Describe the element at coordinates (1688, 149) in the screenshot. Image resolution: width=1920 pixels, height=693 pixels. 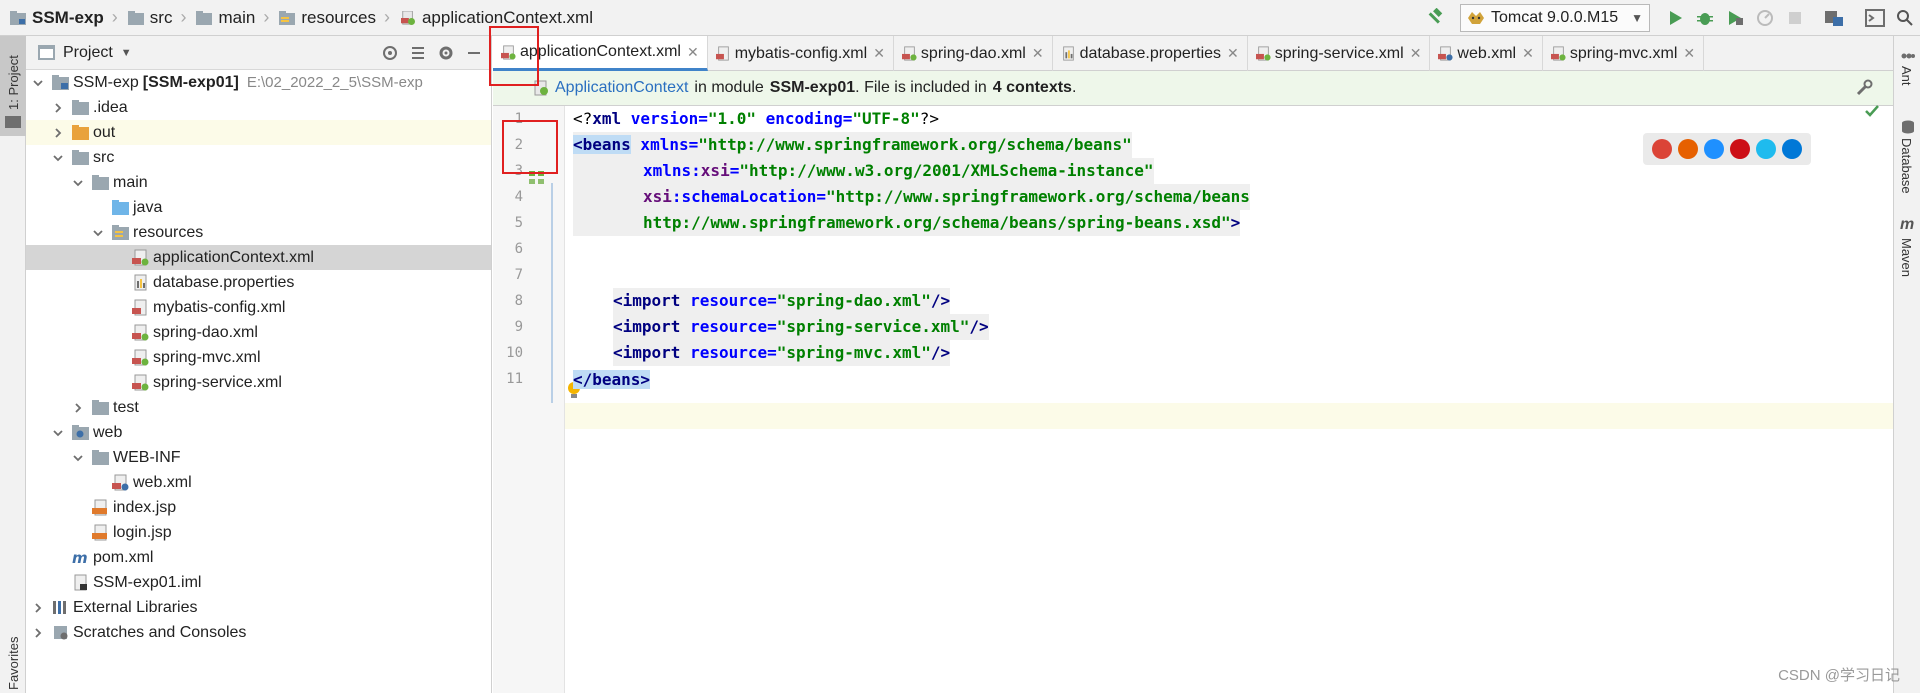
I see `firefox-icon` at that location.